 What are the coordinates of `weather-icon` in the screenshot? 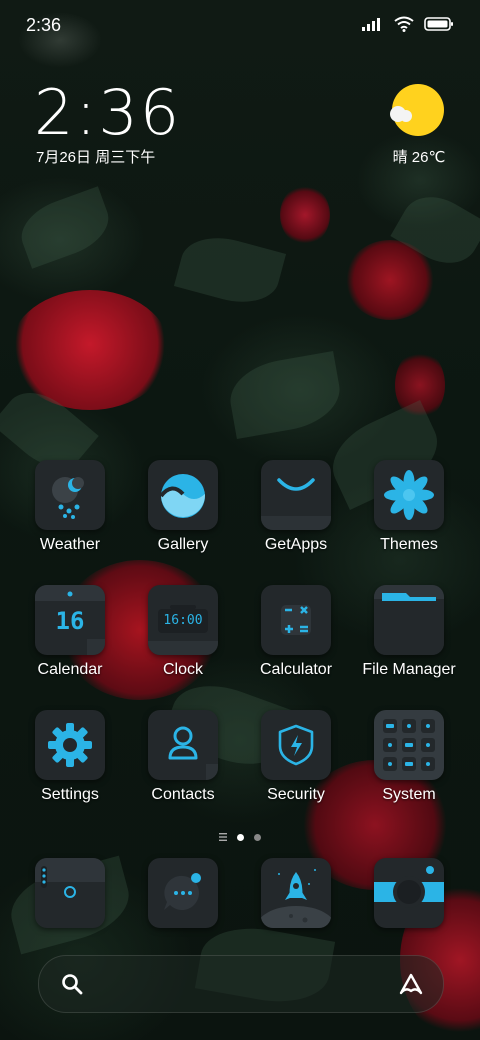 It's located at (70, 495).